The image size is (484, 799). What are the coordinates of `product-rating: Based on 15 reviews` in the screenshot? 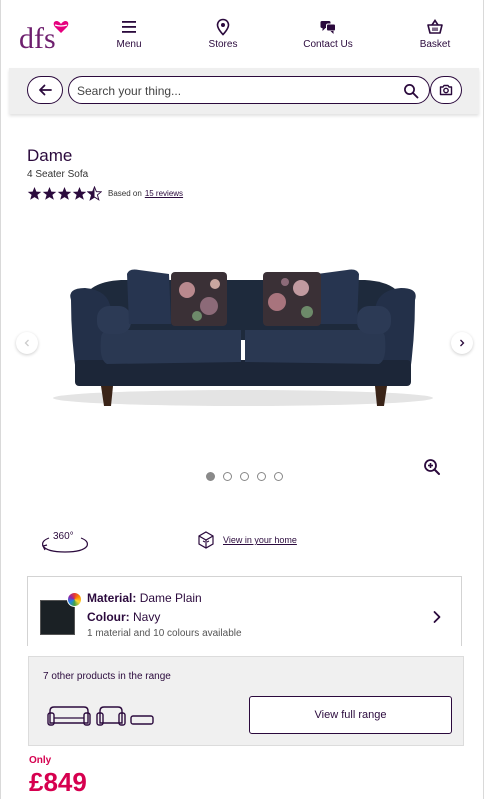 It's located at (105, 193).